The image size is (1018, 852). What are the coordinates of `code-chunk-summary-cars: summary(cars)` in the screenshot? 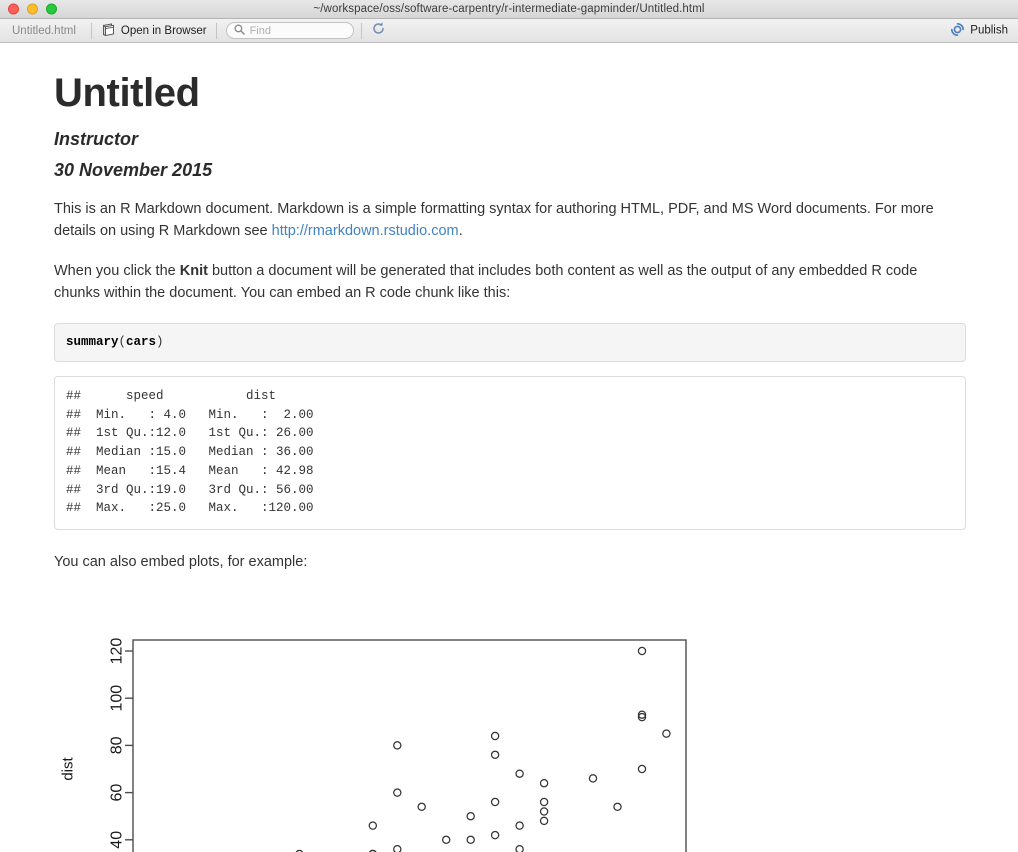 It's located at (510, 342).